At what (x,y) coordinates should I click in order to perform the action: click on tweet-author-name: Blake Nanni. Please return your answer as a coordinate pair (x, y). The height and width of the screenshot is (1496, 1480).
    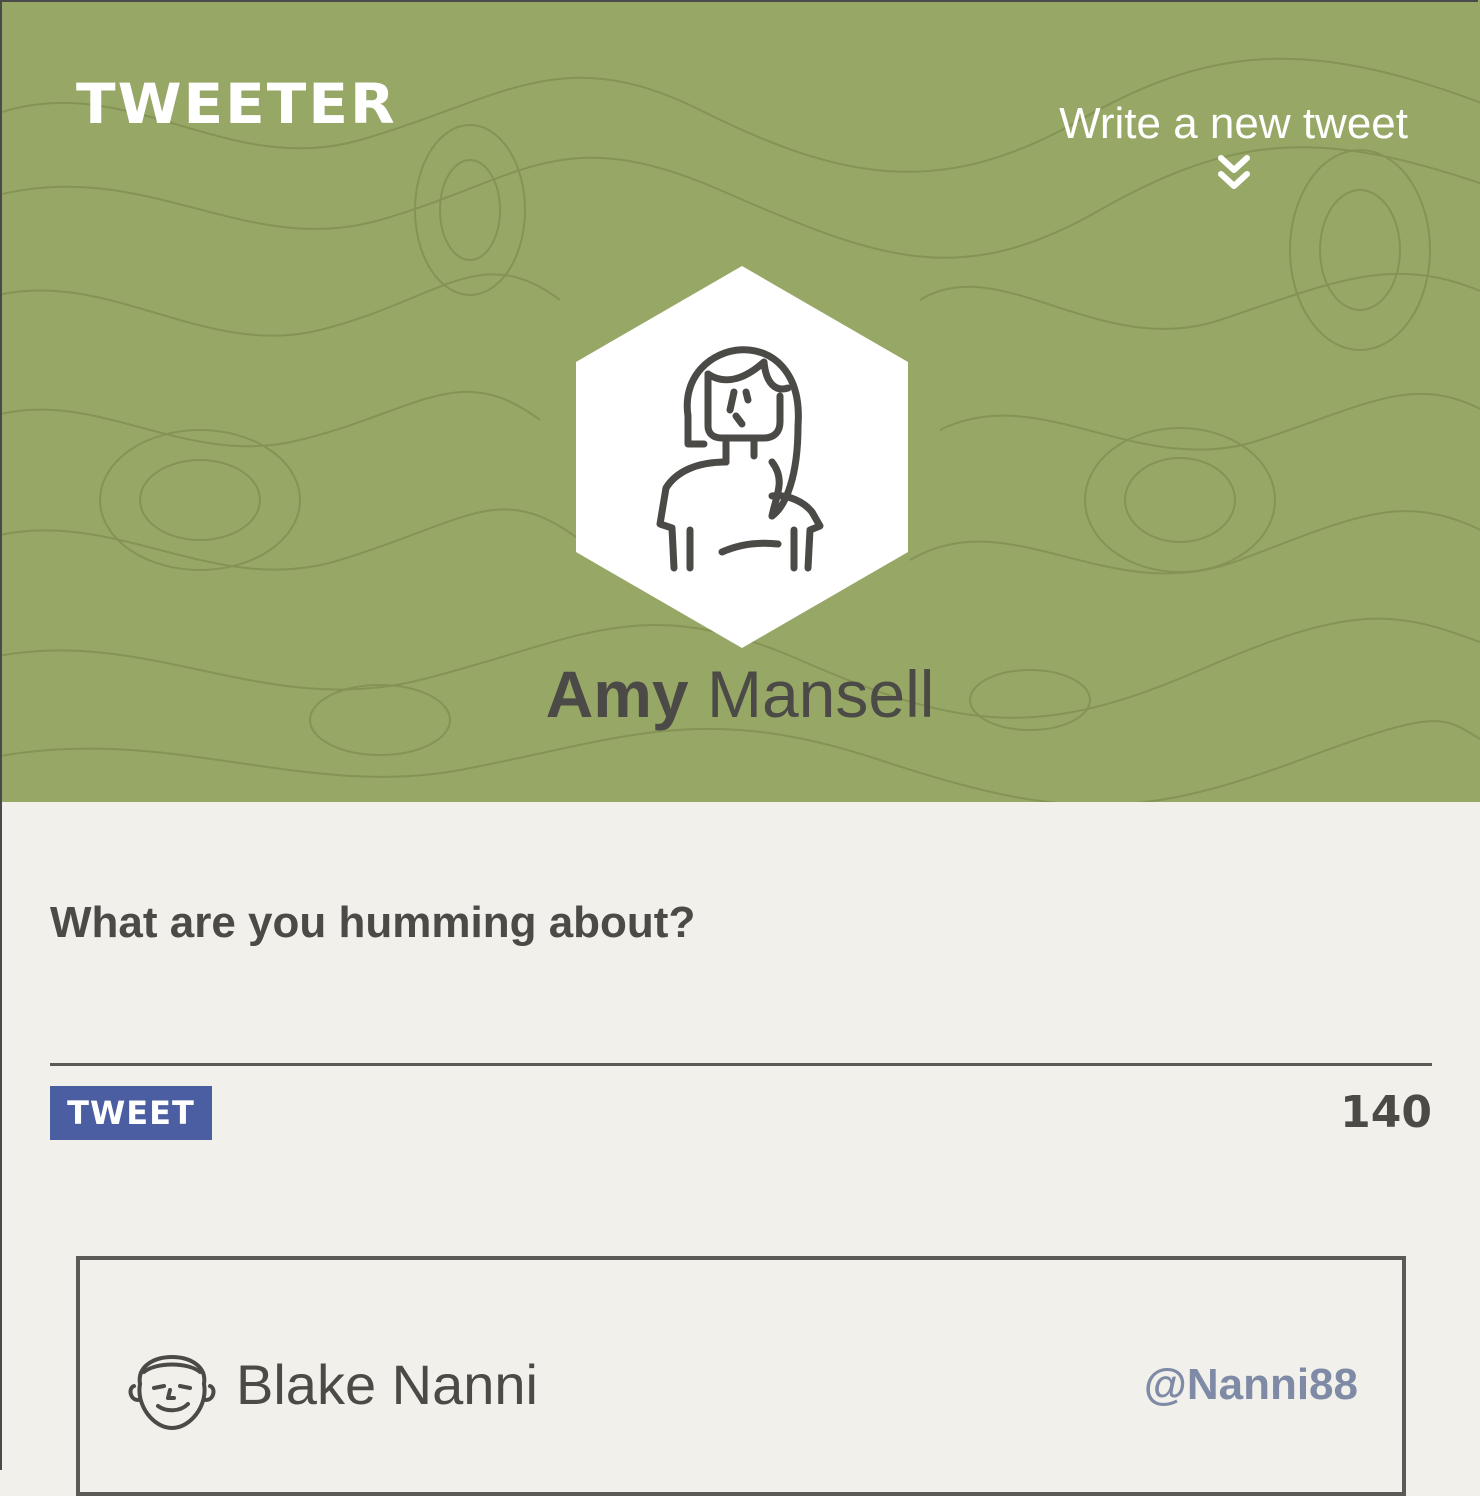
    Looking at the image, I should click on (387, 1384).